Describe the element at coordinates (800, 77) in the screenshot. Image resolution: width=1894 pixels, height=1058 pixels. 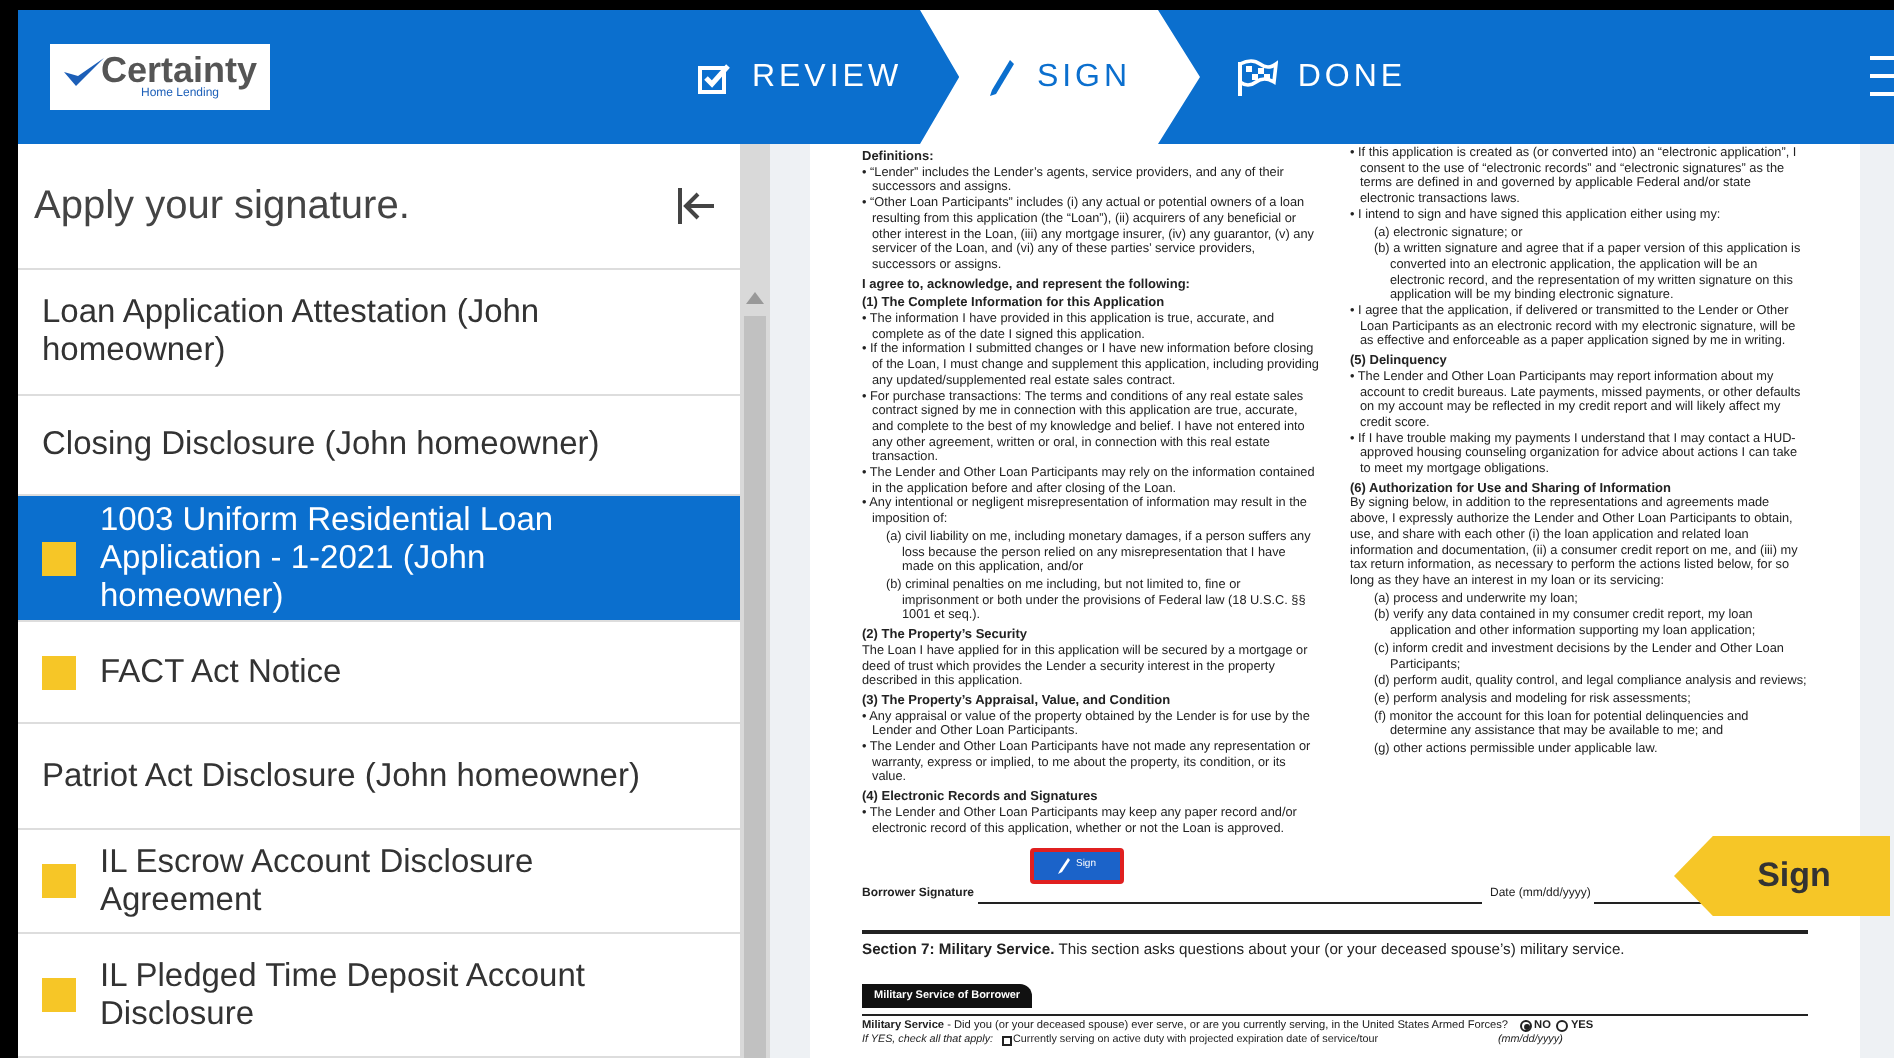
I see `step-tab: REVIEW` at that location.